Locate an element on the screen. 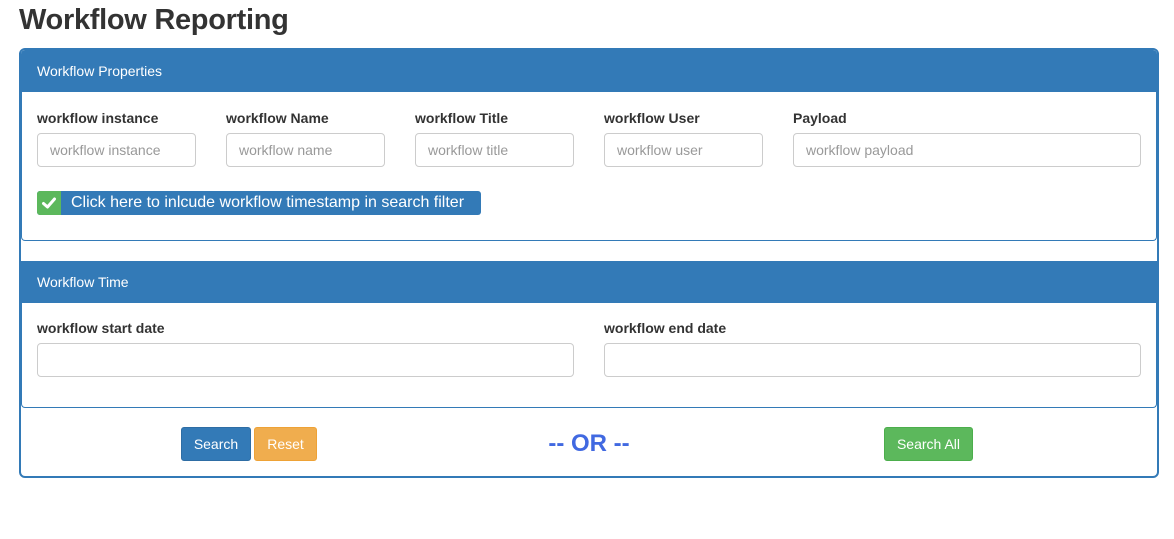 The image size is (1174, 539). check-icon is located at coordinates (49, 203).